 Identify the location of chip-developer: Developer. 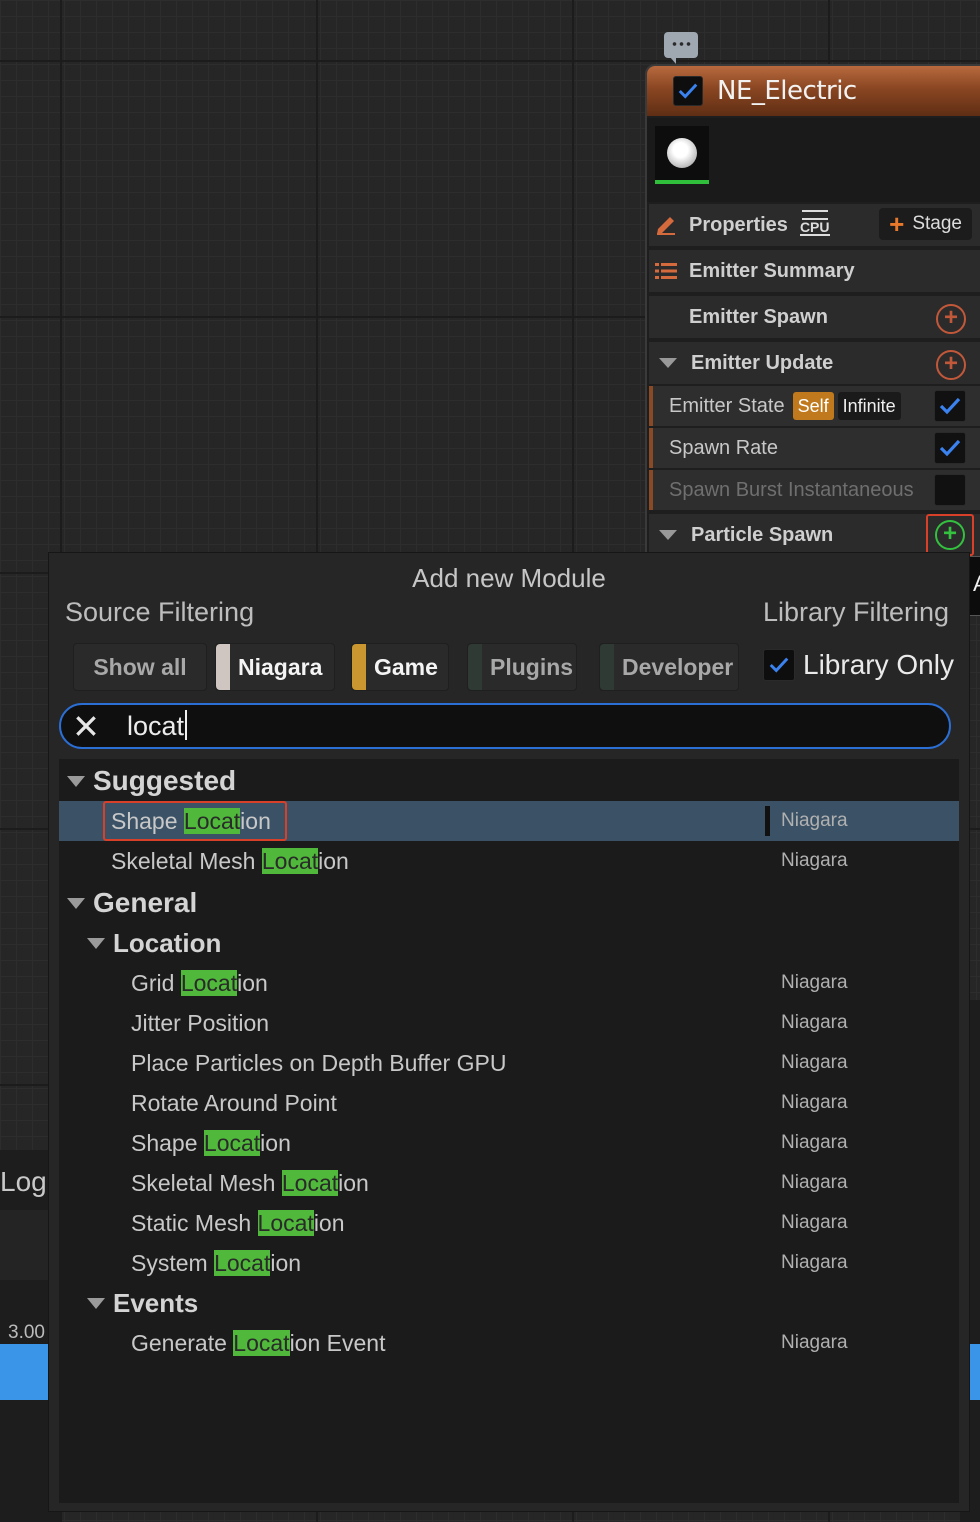
(669, 667).